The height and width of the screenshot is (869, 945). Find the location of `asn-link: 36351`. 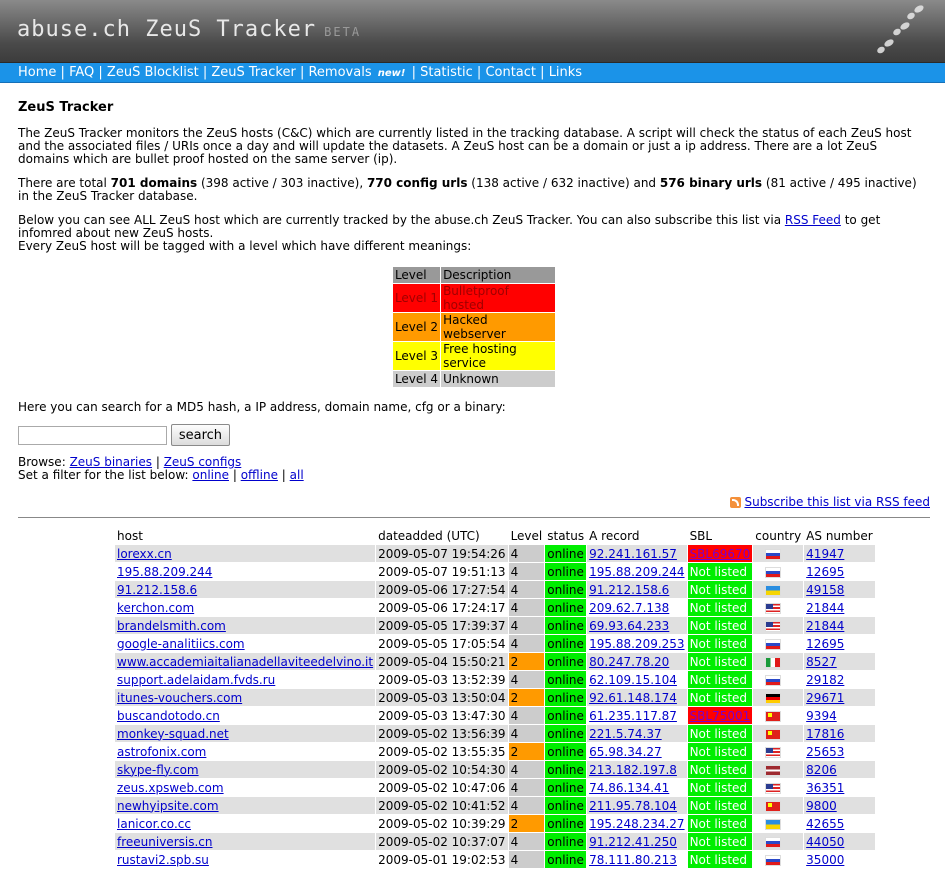

asn-link: 36351 is located at coordinates (825, 788).